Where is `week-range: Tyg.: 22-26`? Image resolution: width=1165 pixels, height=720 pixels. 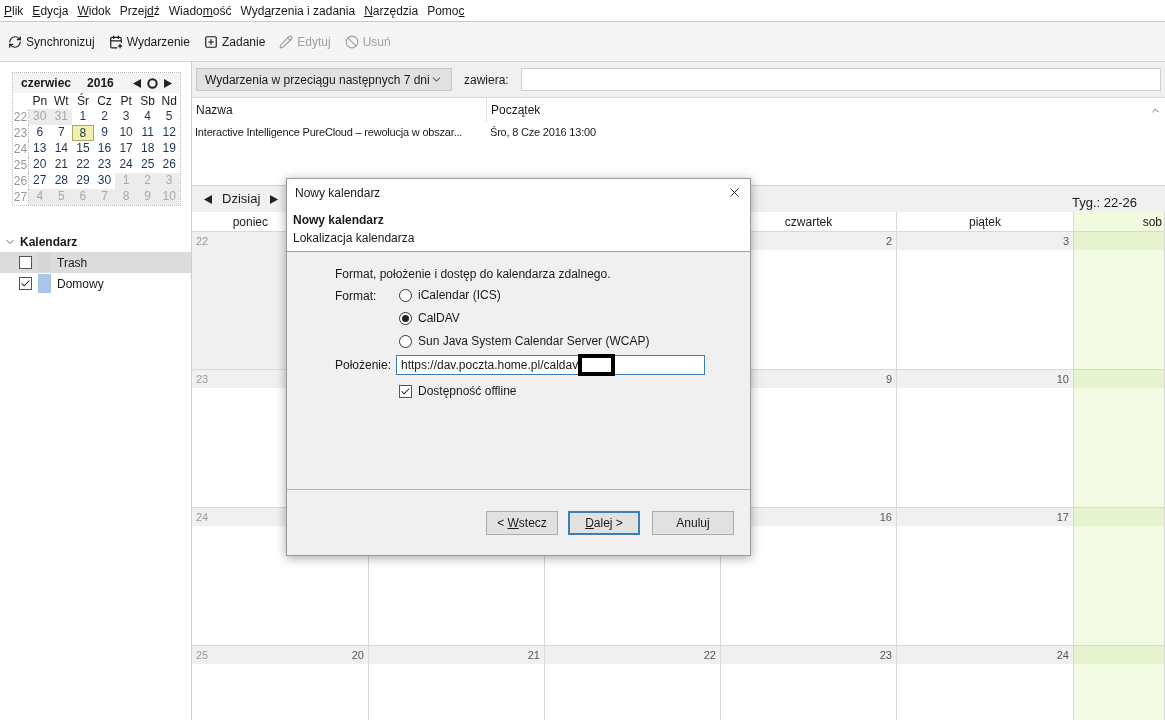 week-range: Tyg.: 22-26 is located at coordinates (1104, 203).